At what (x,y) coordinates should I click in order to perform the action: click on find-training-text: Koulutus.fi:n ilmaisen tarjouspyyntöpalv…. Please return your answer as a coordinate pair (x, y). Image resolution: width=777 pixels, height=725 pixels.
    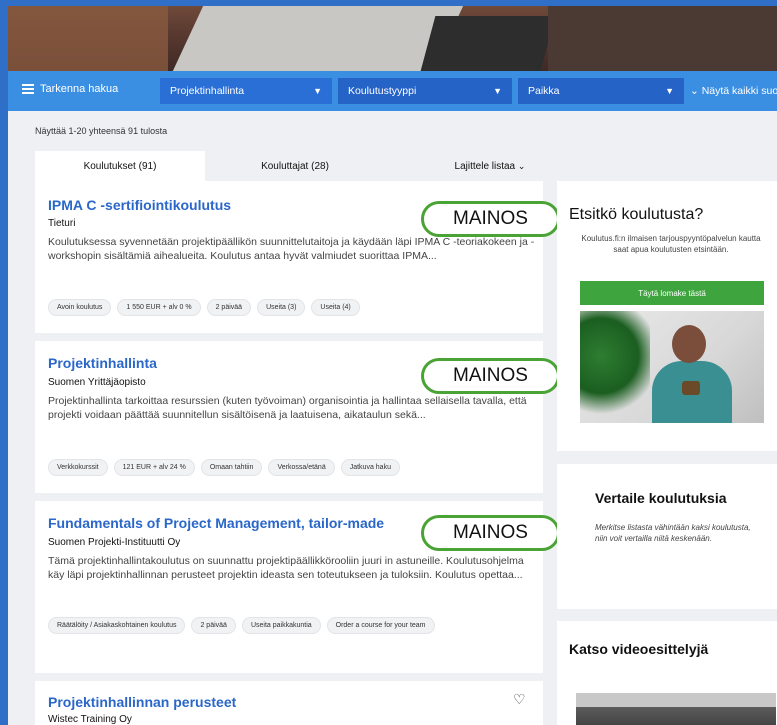
    Looking at the image, I should click on (671, 244).